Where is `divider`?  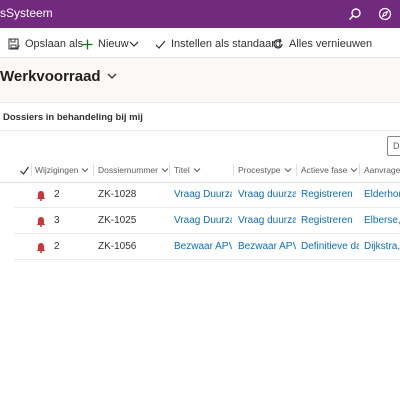
divider is located at coordinates (200, 130).